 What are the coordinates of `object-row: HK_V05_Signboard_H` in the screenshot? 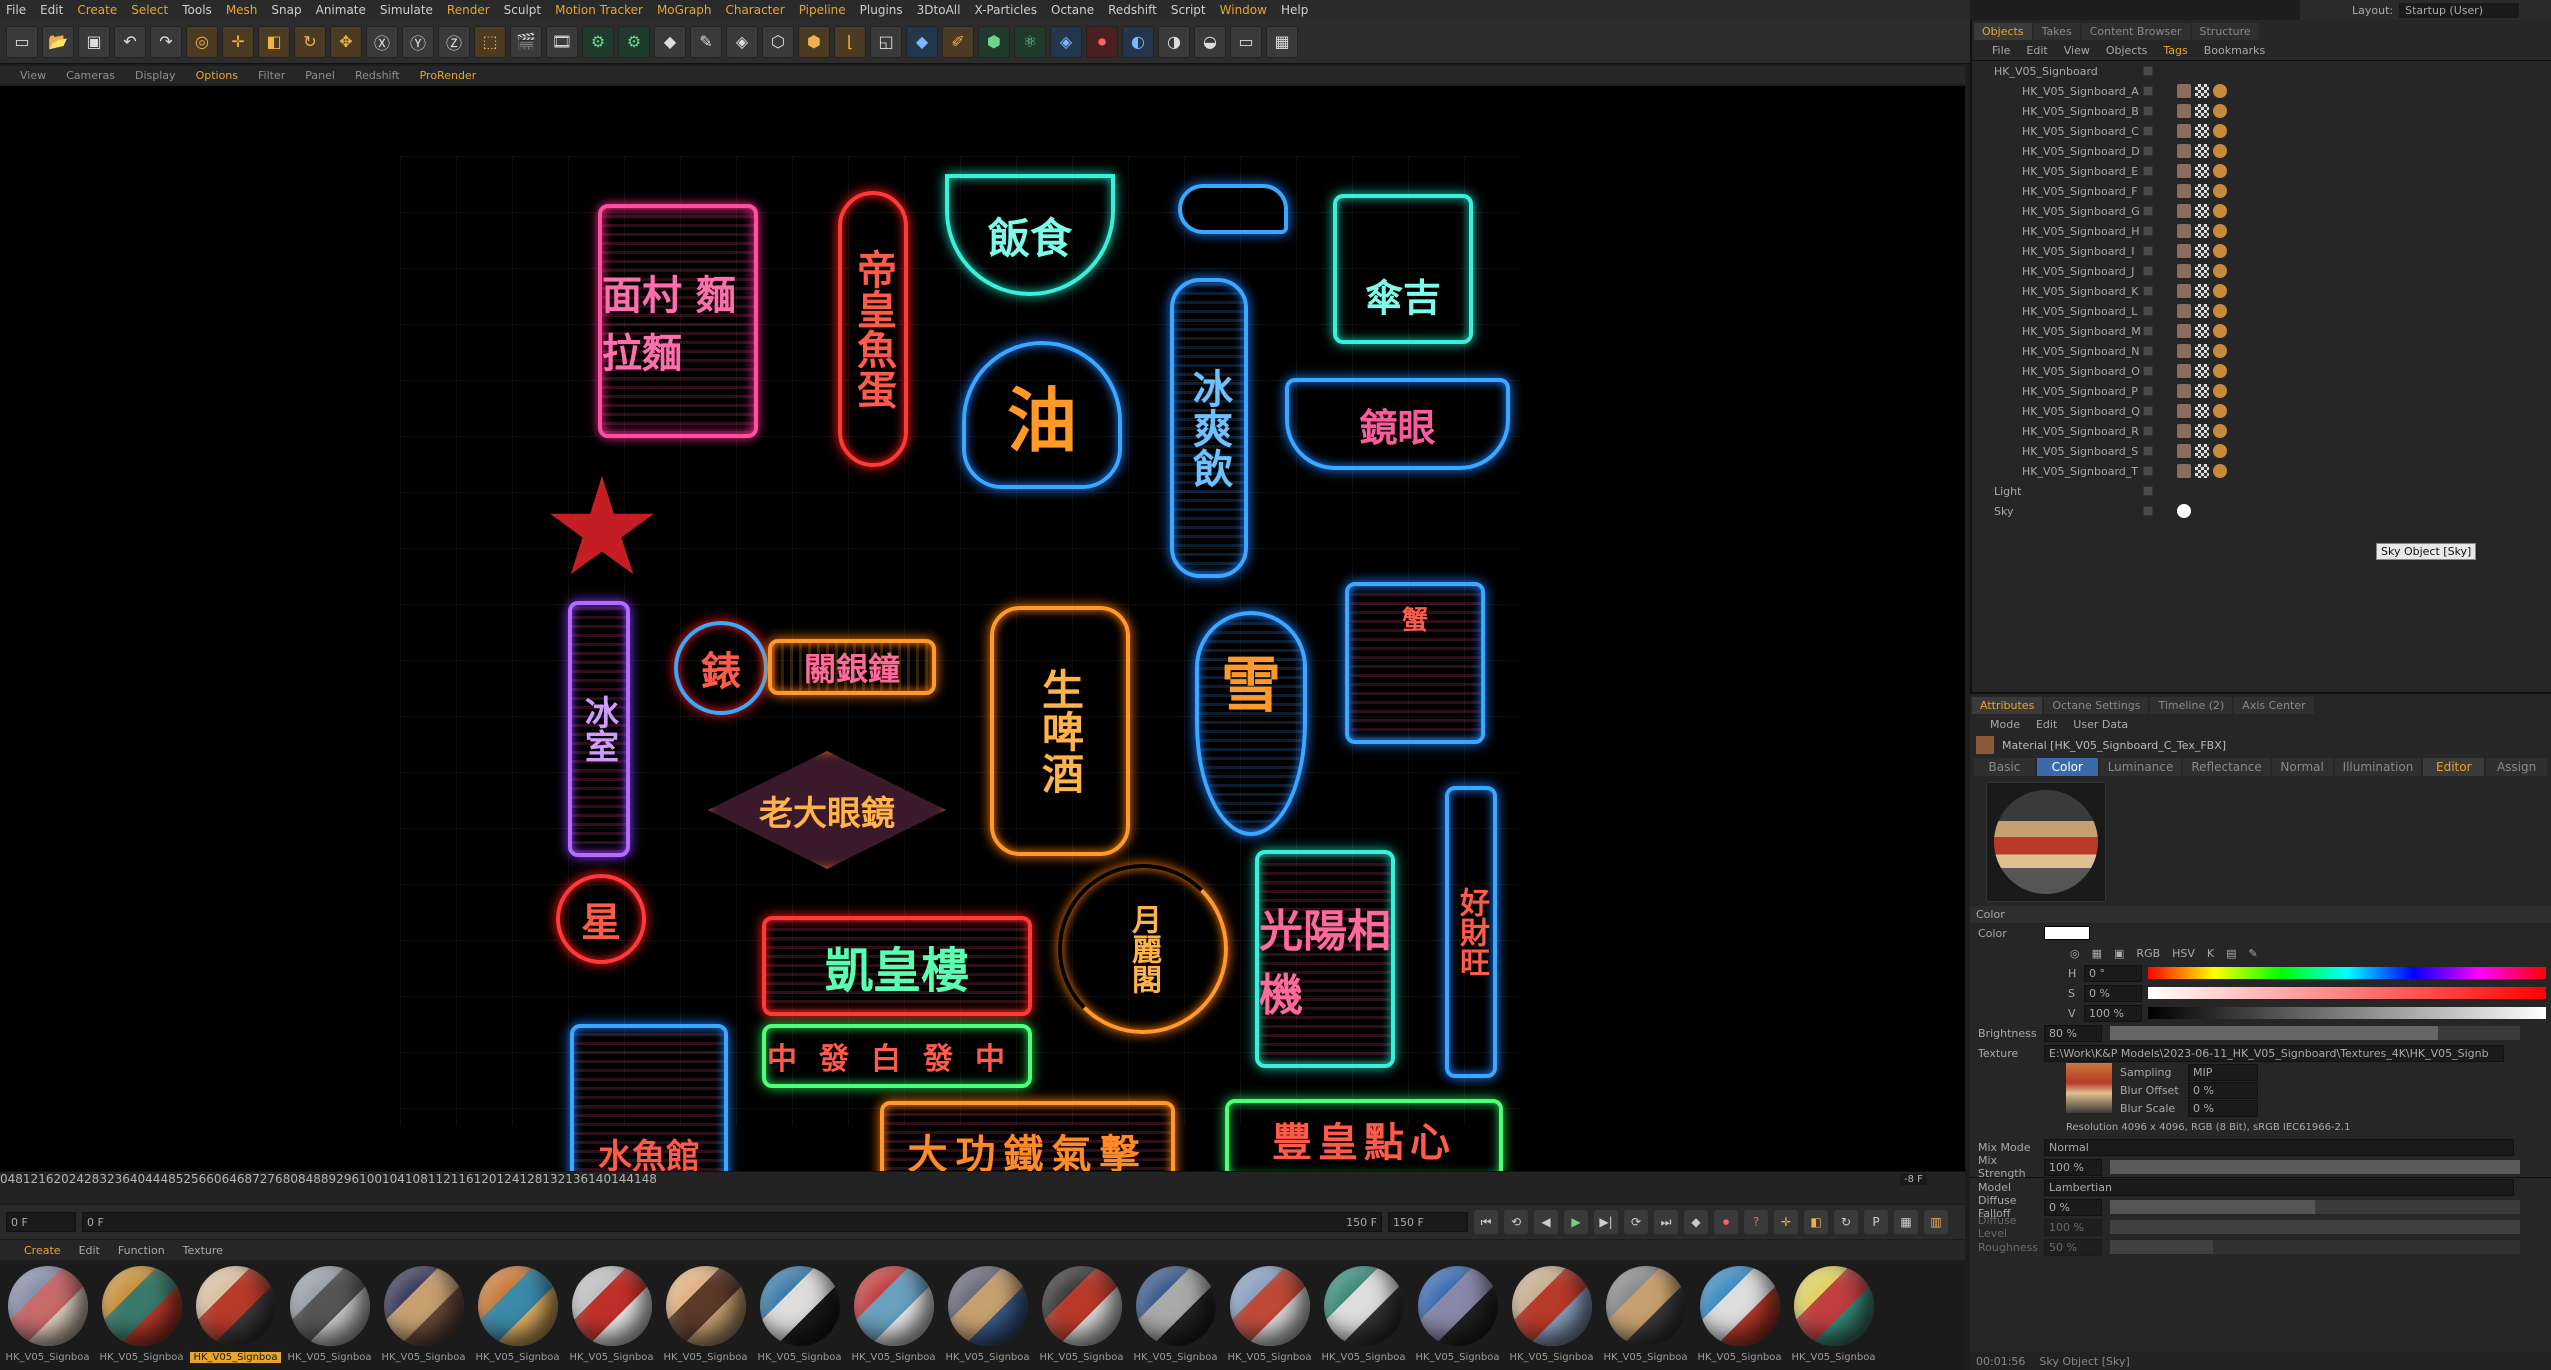 It's located at (2261, 231).